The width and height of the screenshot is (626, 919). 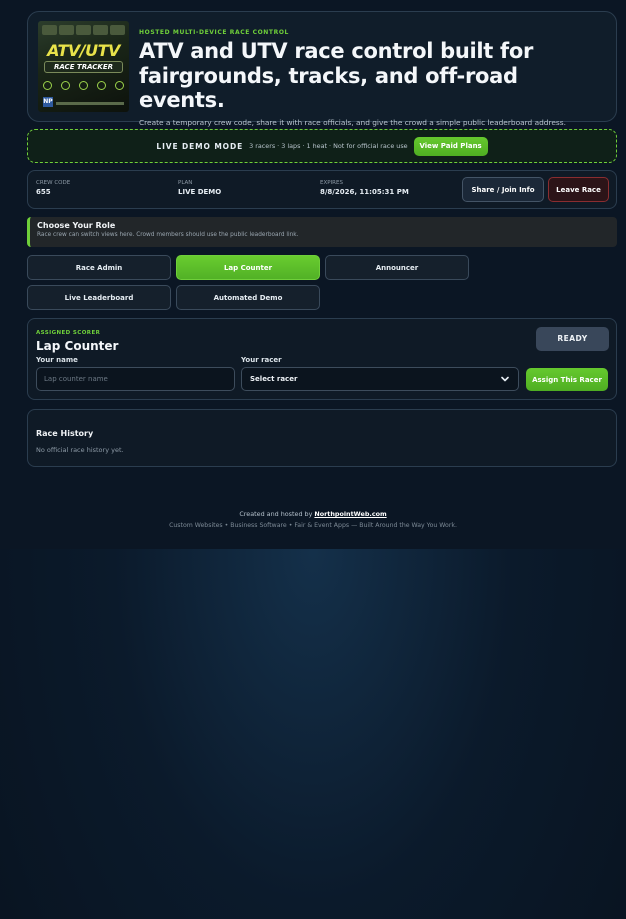 What do you see at coordinates (77, 346) in the screenshot?
I see `scorer-title: Lap Counter` at bounding box center [77, 346].